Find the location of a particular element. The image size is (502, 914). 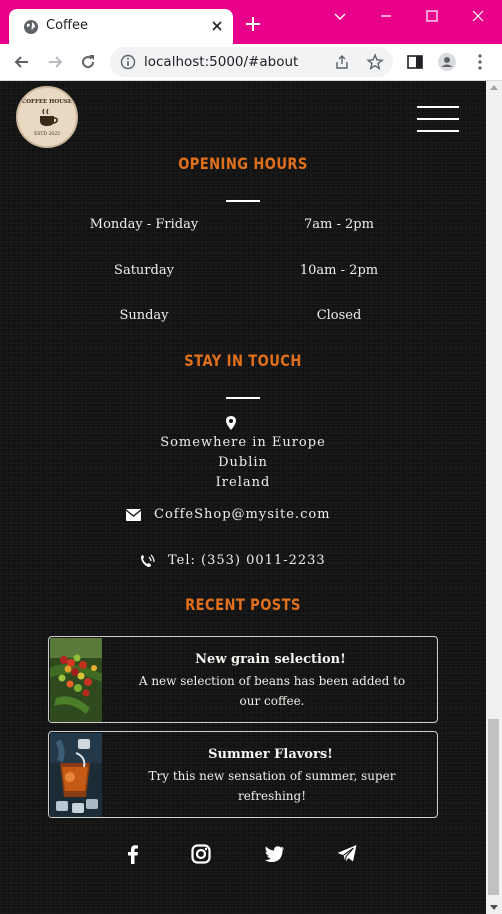

vertical-scrollbar is located at coordinates (494, 497).